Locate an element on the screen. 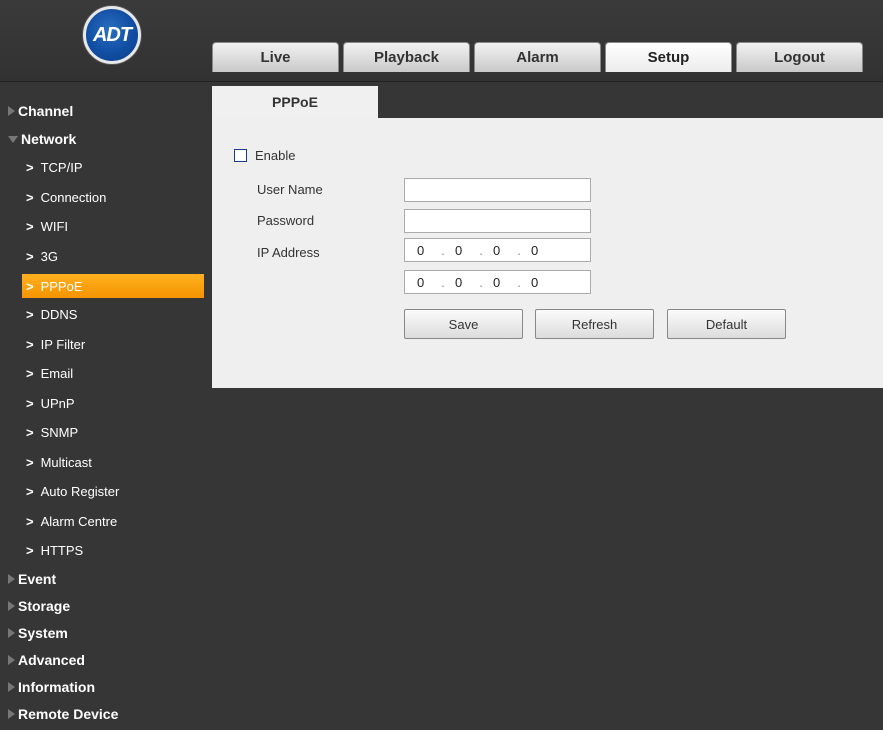  sidebar-group-label: Remote Device is located at coordinates (68, 714).